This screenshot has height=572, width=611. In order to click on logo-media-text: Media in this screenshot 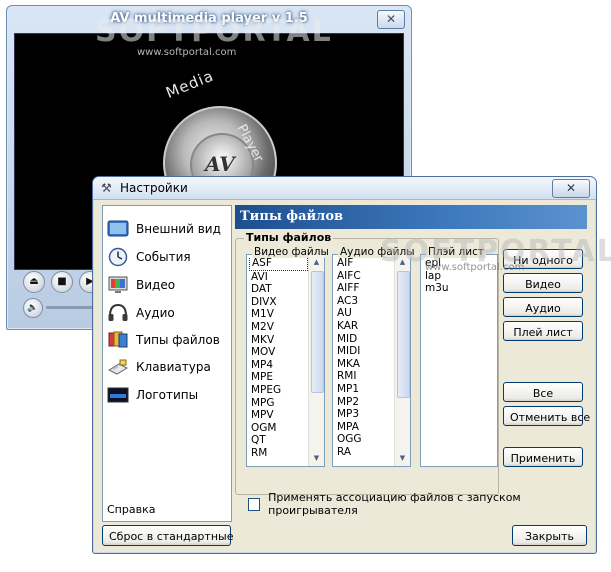, I will do `click(190, 84)`.